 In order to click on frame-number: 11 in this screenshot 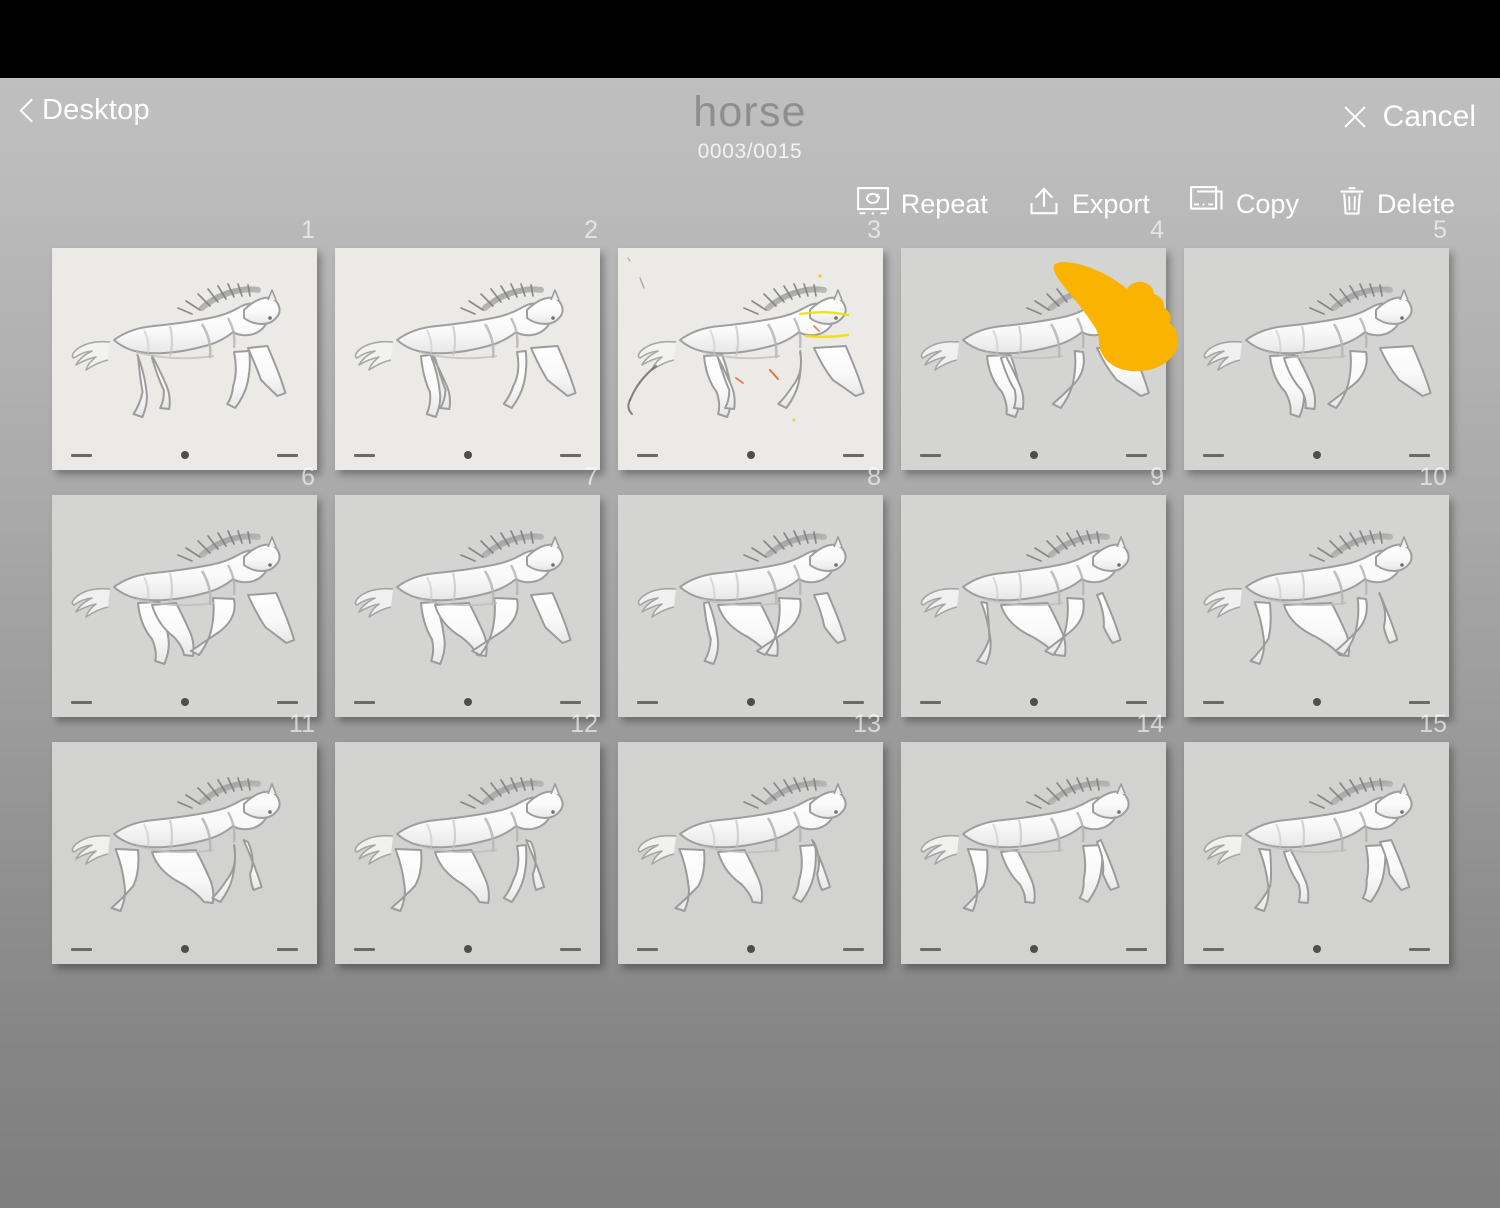, I will do `click(302, 724)`.